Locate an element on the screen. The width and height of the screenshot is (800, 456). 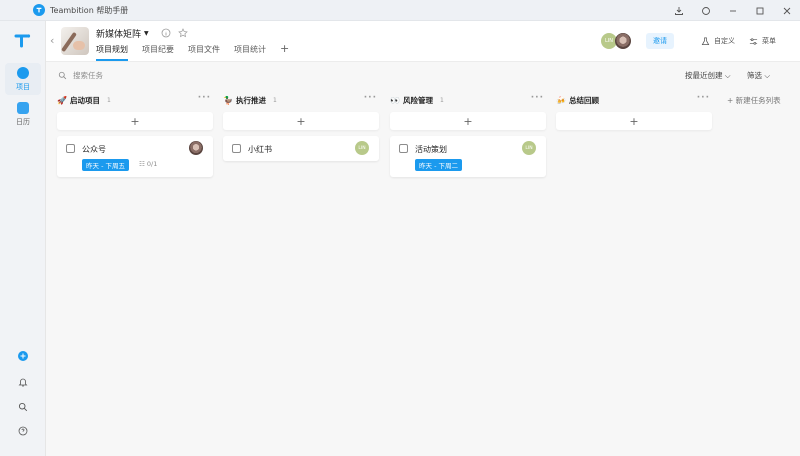
sliders-icon is located at coordinates (753, 41).